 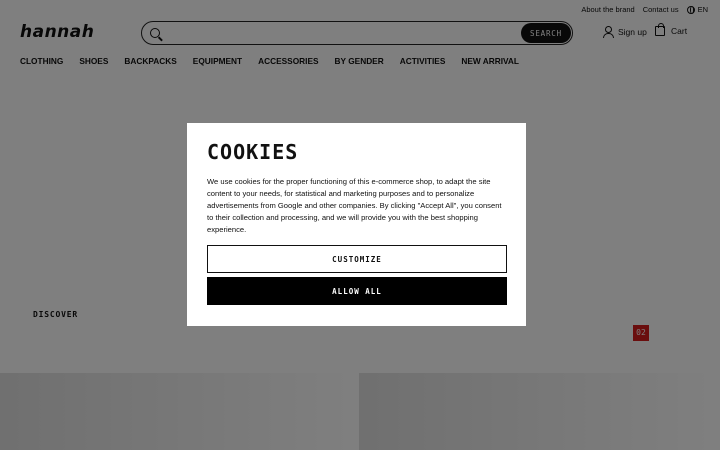 I want to click on allow-all-button: ALLOW ALL, so click(x=357, y=291).